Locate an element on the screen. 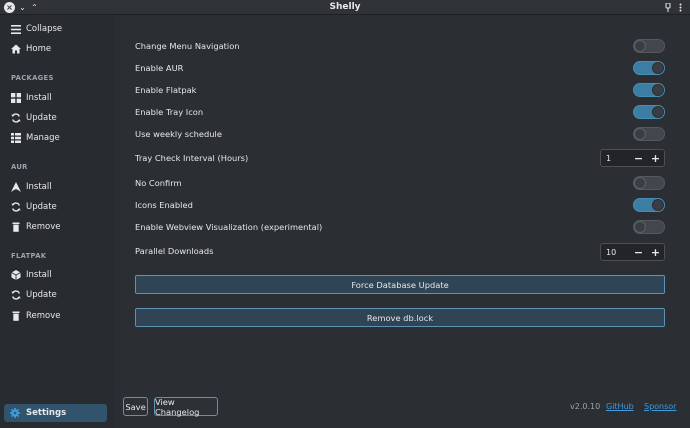  home-icon is located at coordinates (16, 49).